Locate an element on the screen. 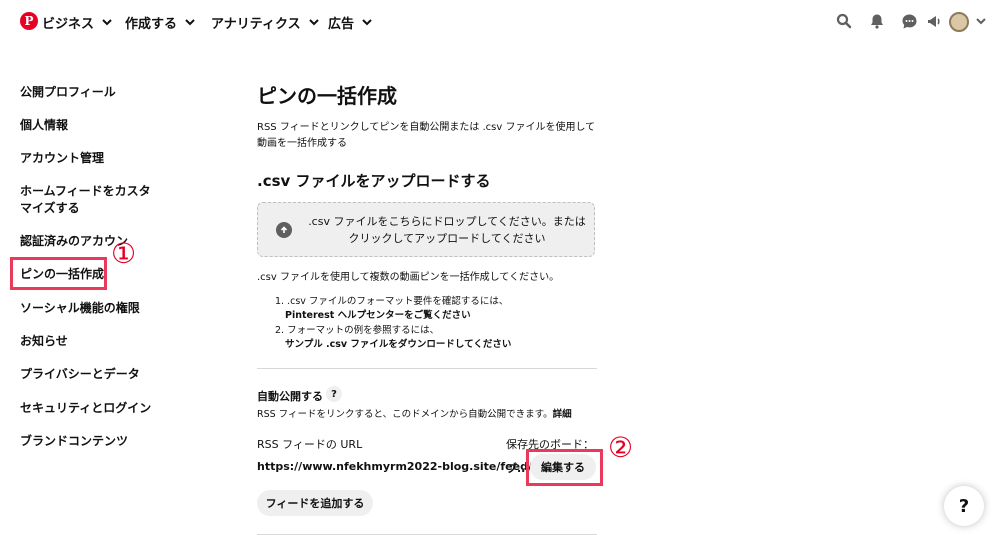  annotation-marker-2: ② is located at coordinates (621, 447).